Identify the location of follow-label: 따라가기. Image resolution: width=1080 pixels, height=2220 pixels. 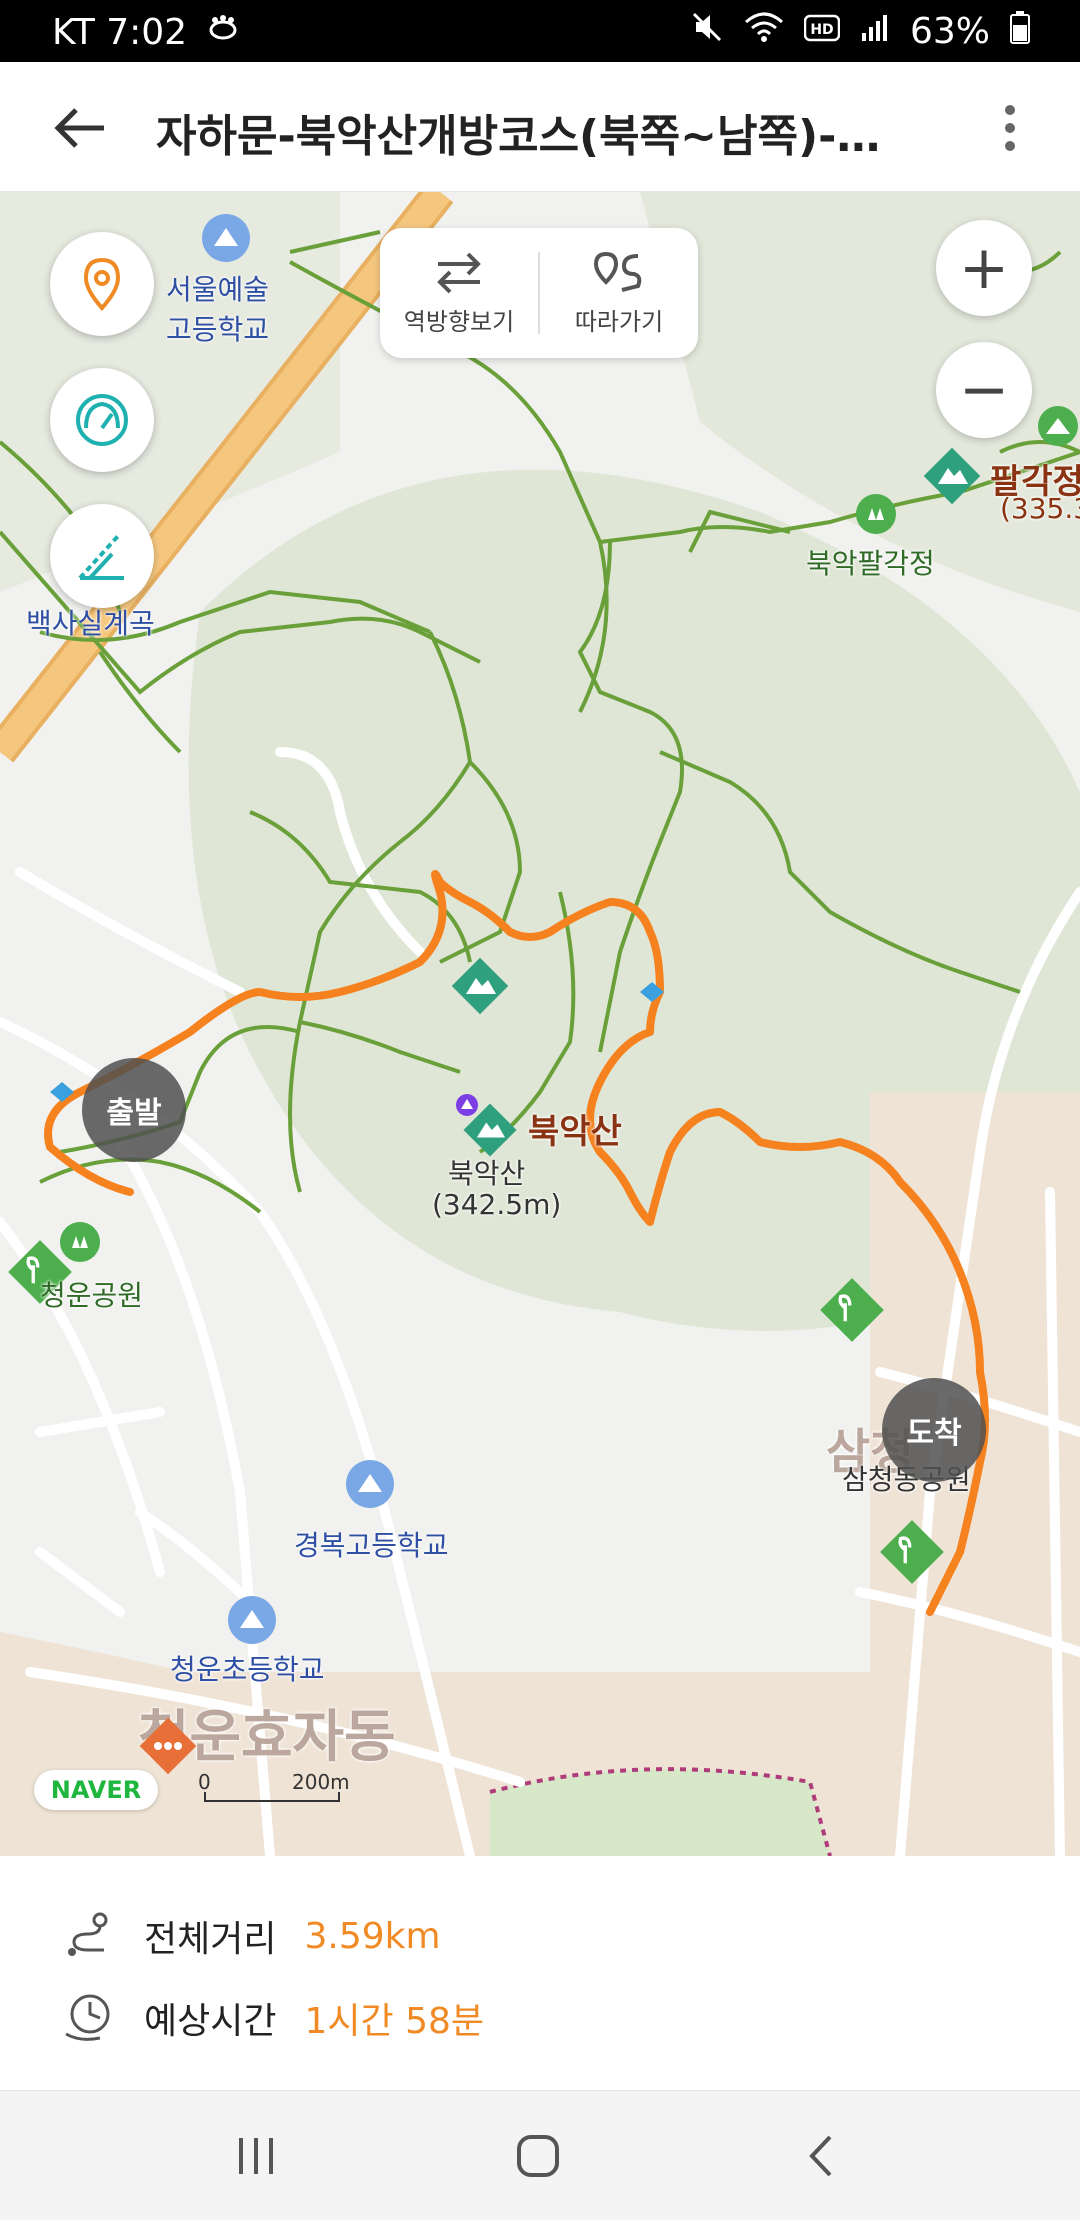
(619, 321).